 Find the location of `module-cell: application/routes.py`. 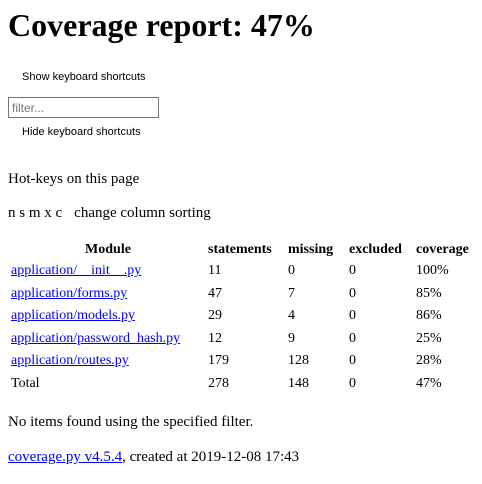

module-cell: application/routes.py is located at coordinates (106, 361).